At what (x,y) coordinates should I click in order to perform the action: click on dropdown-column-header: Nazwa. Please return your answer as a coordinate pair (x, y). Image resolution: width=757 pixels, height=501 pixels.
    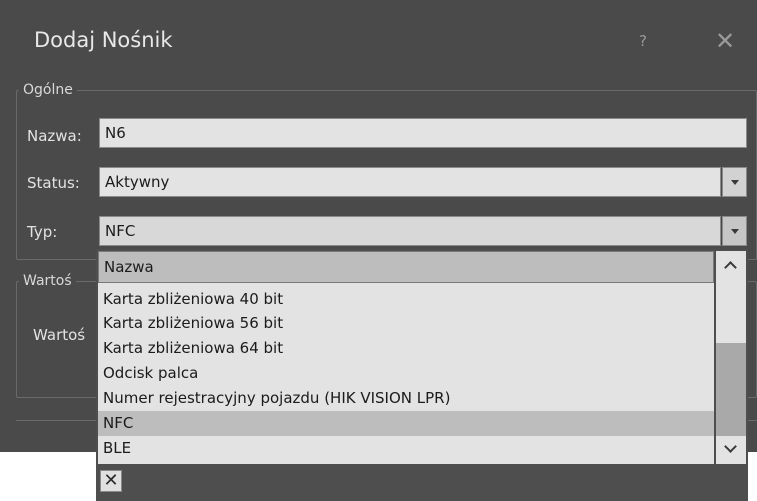
    Looking at the image, I should click on (406, 267).